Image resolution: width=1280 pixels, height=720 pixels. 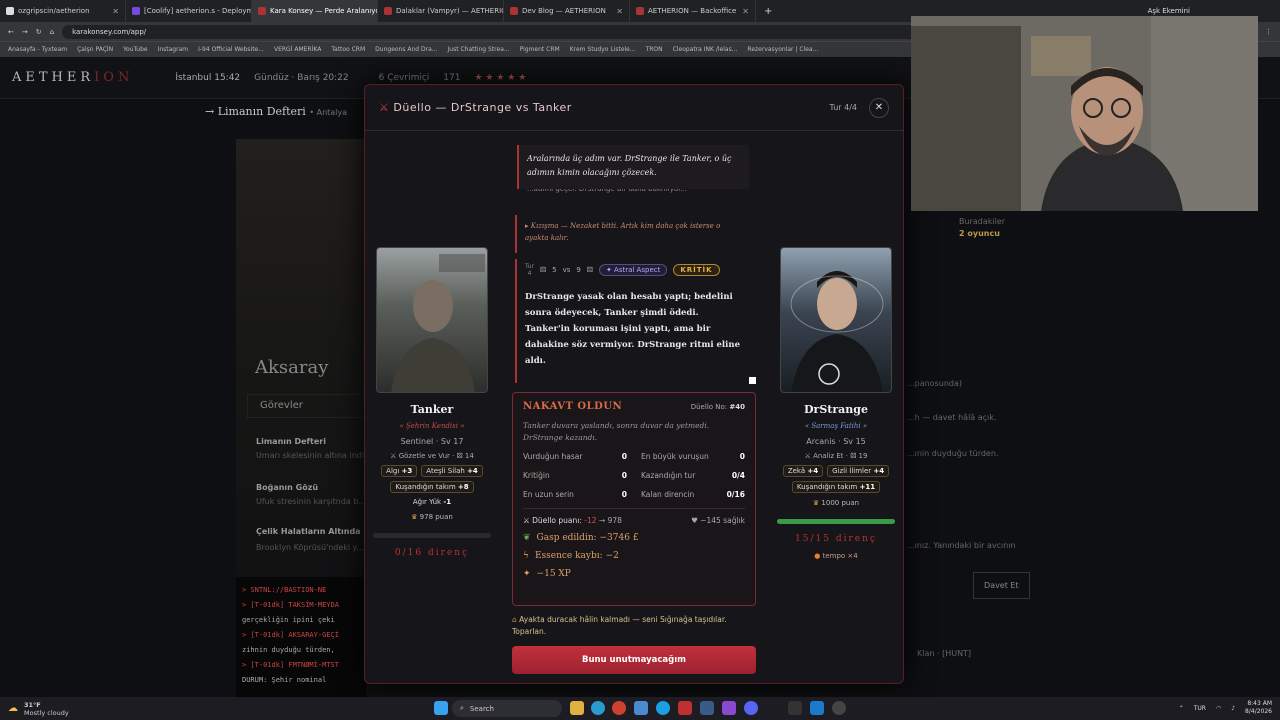 I want to click on back-icon: ←, so click(x=11, y=32).